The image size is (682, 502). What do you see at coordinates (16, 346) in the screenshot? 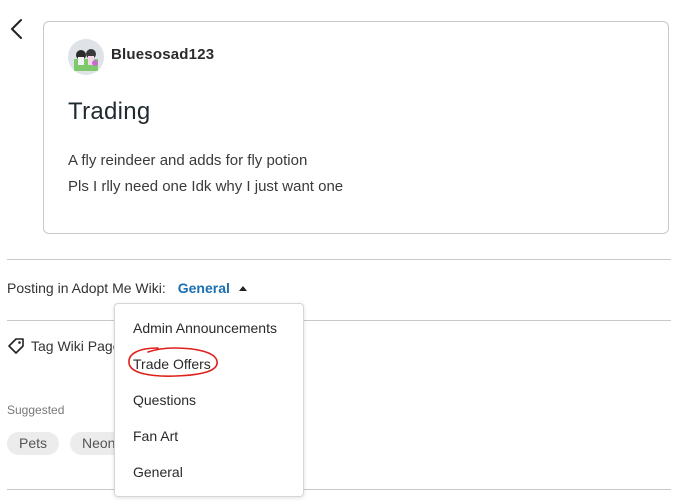
I see `tag-icon` at bounding box center [16, 346].